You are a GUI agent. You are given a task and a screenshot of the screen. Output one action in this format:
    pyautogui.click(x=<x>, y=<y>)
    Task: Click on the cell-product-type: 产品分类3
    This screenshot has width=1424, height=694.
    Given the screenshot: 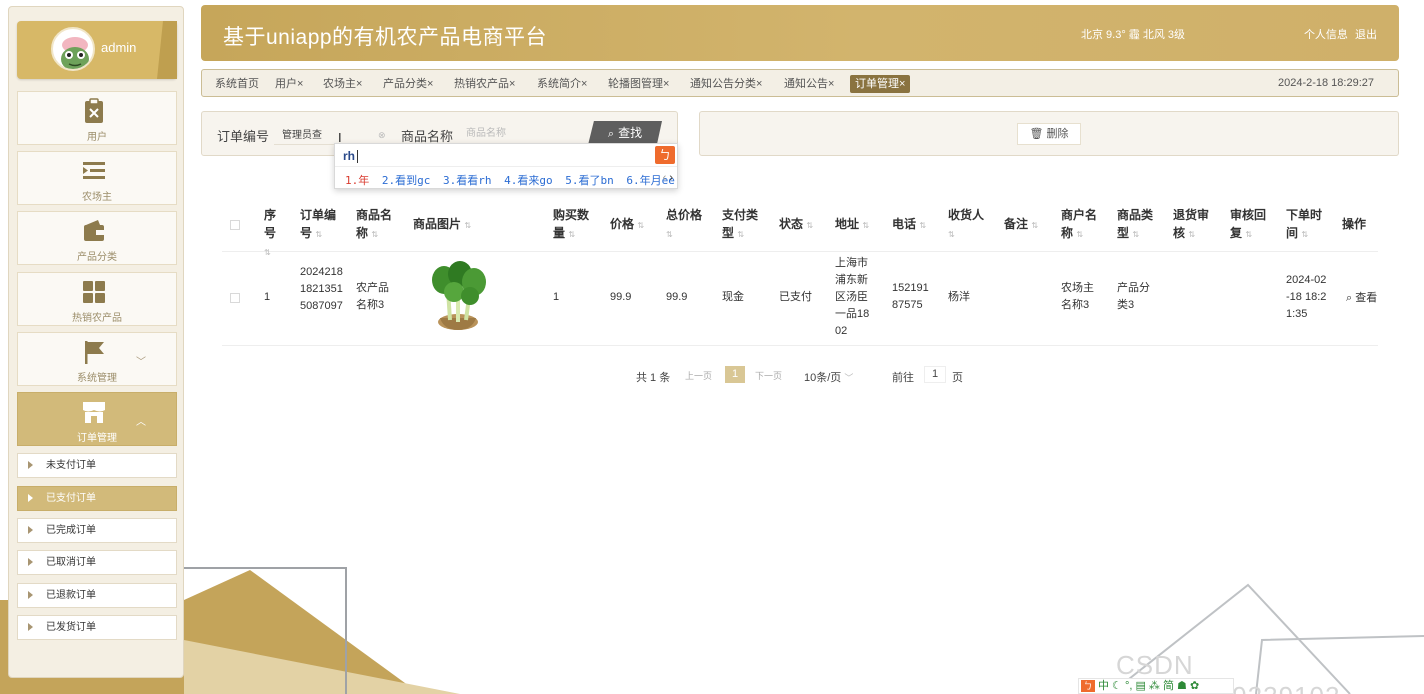 What is the action you would take?
    pyautogui.click(x=1133, y=296)
    